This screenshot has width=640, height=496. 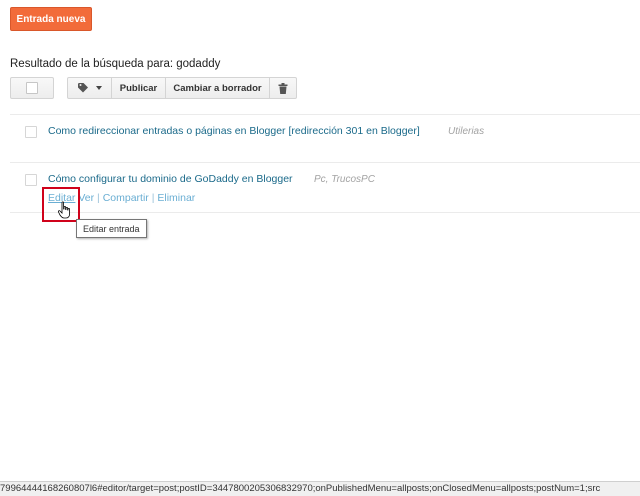 I want to click on revert-to-draft-button: Cambiar a borrador, so click(x=217, y=88).